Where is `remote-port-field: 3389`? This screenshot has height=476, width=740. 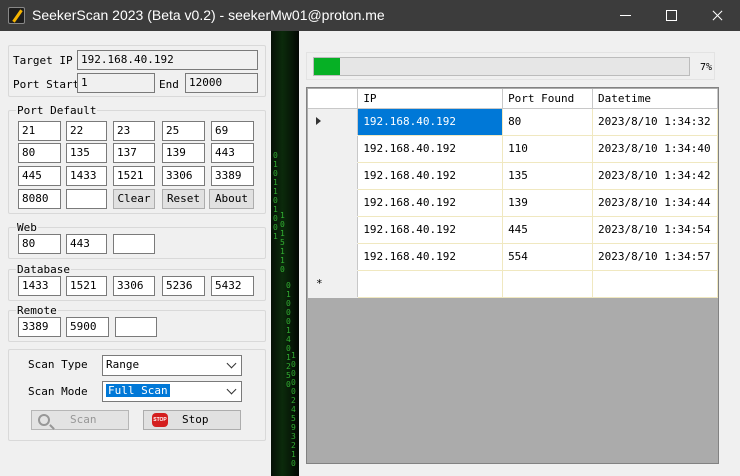 remote-port-field: 3389 is located at coordinates (39, 327).